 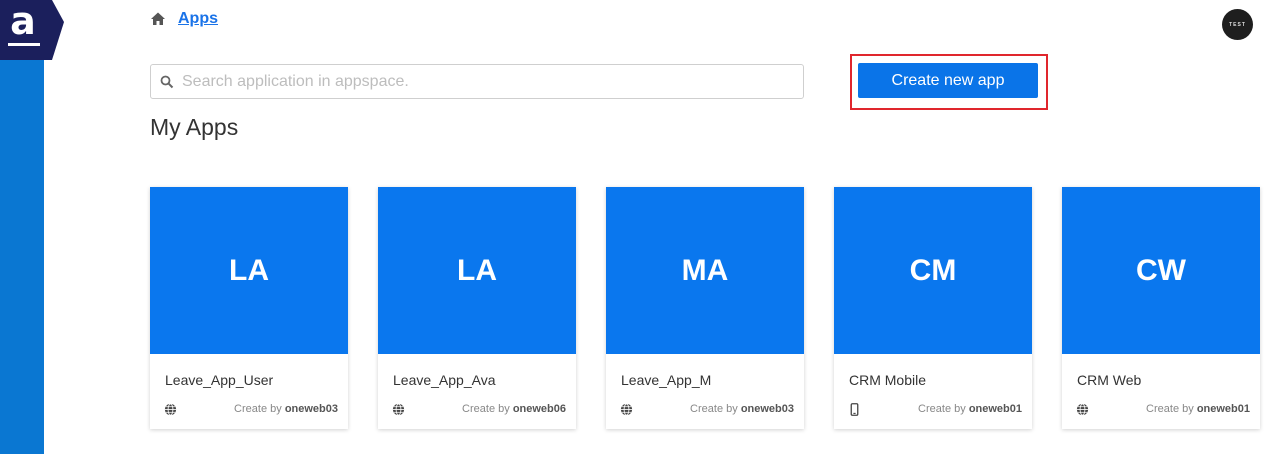 I want to click on app-tile: CM, so click(x=933, y=270).